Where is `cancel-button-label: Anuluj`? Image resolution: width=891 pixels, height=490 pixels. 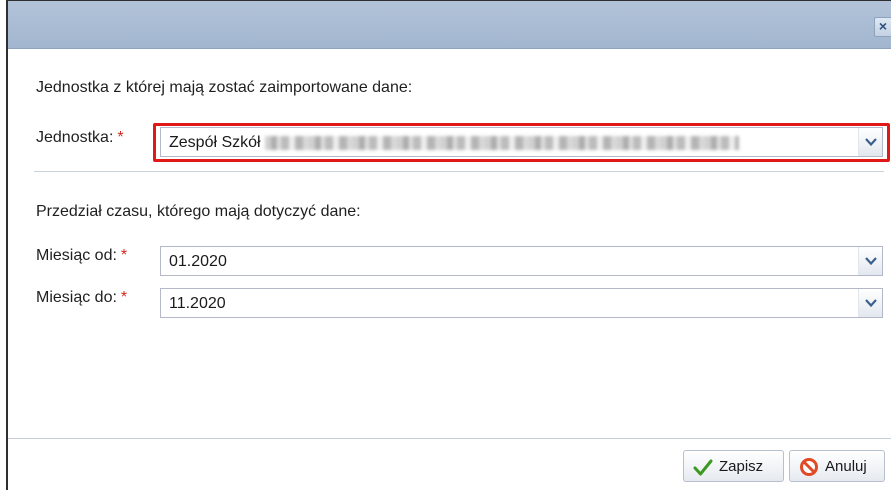 cancel-button-label: Anuluj is located at coordinates (846, 466).